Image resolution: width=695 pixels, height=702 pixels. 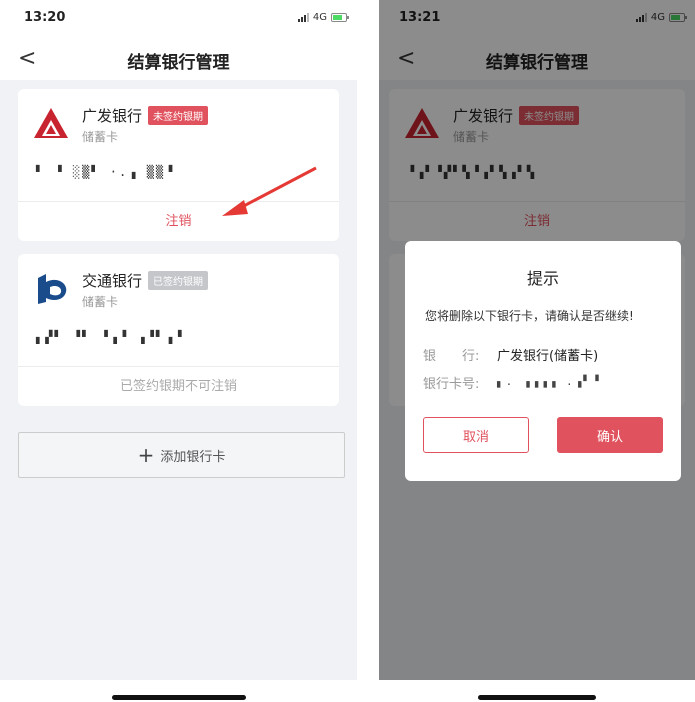 I want to click on plus-icon: +, so click(x=146, y=455).